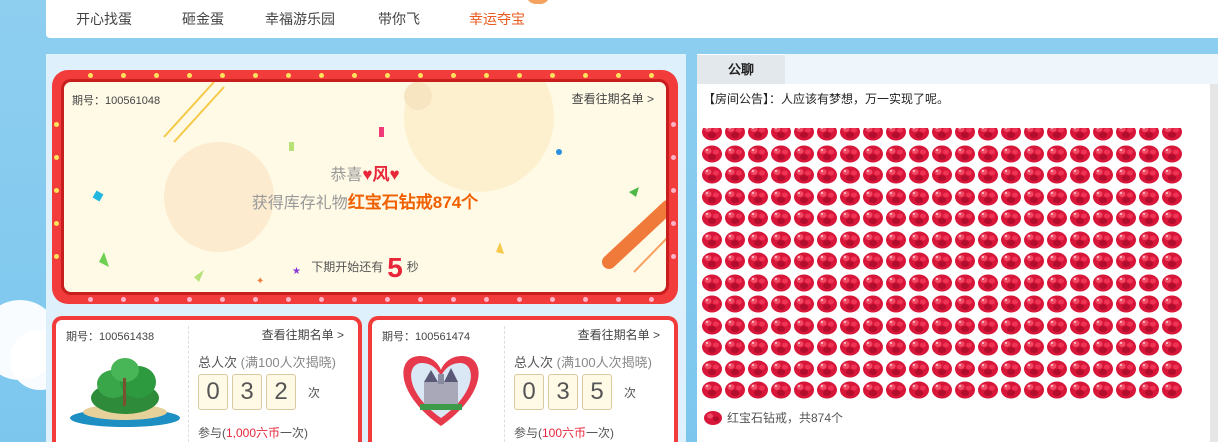  Describe the element at coordinates (826, 99) in the screenshot. I see `room-notice: 【房间公告】：人应该有梦想，万一实现了呢。` at that location.